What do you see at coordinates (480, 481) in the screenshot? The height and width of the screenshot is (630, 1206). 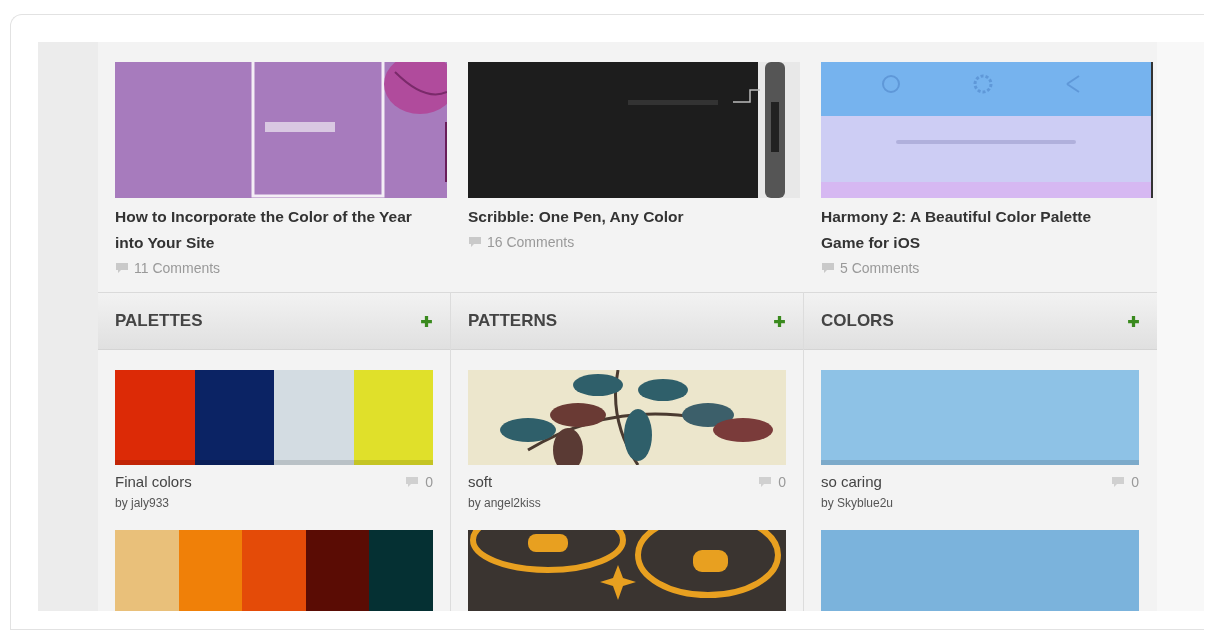 I see `item-name: soft` at bounding box center [480, 481].